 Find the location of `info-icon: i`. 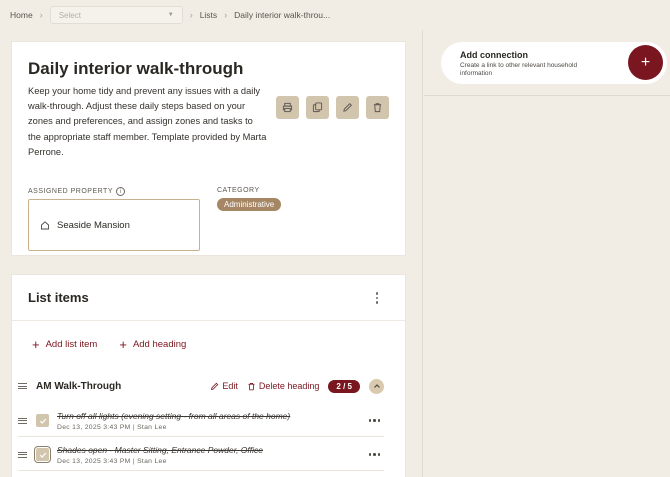

info-icon: i is located at coordinates (121, 191).